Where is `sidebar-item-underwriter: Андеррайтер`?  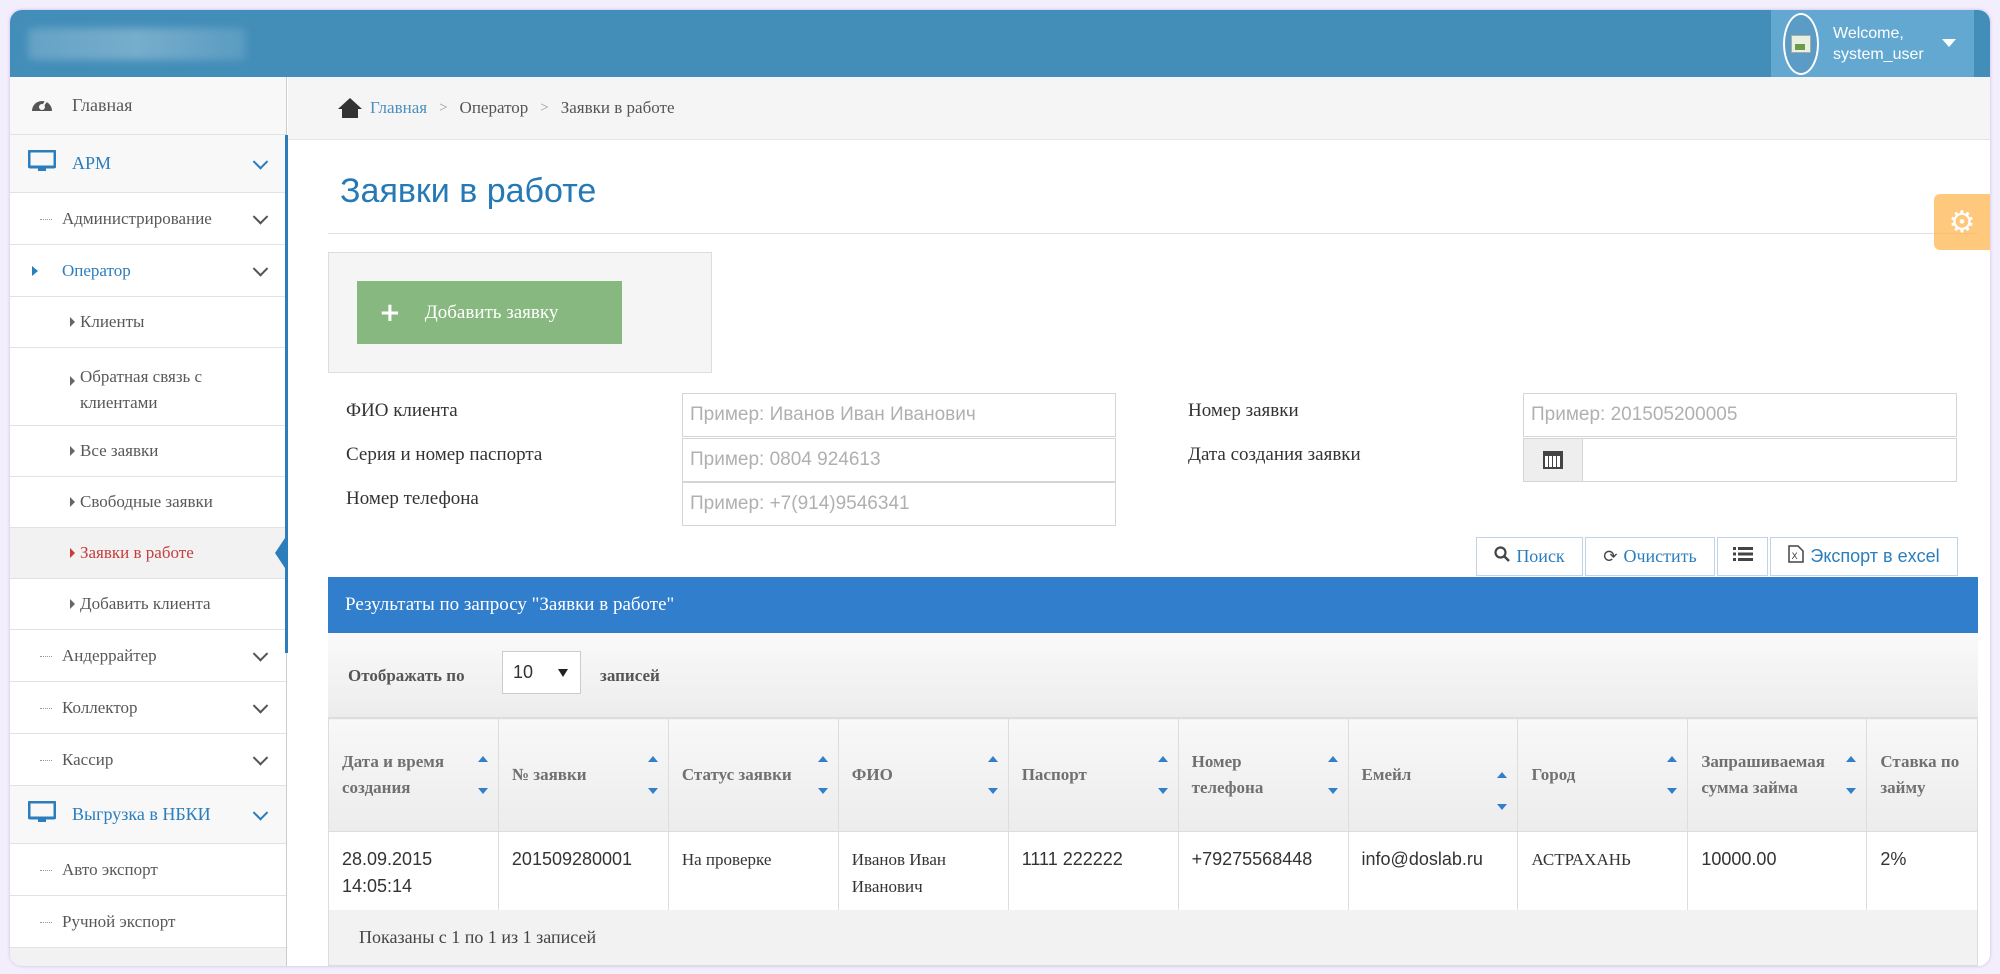
sidebar-item-underwriter: Андеррайтер is located at coordinates (148, 656).